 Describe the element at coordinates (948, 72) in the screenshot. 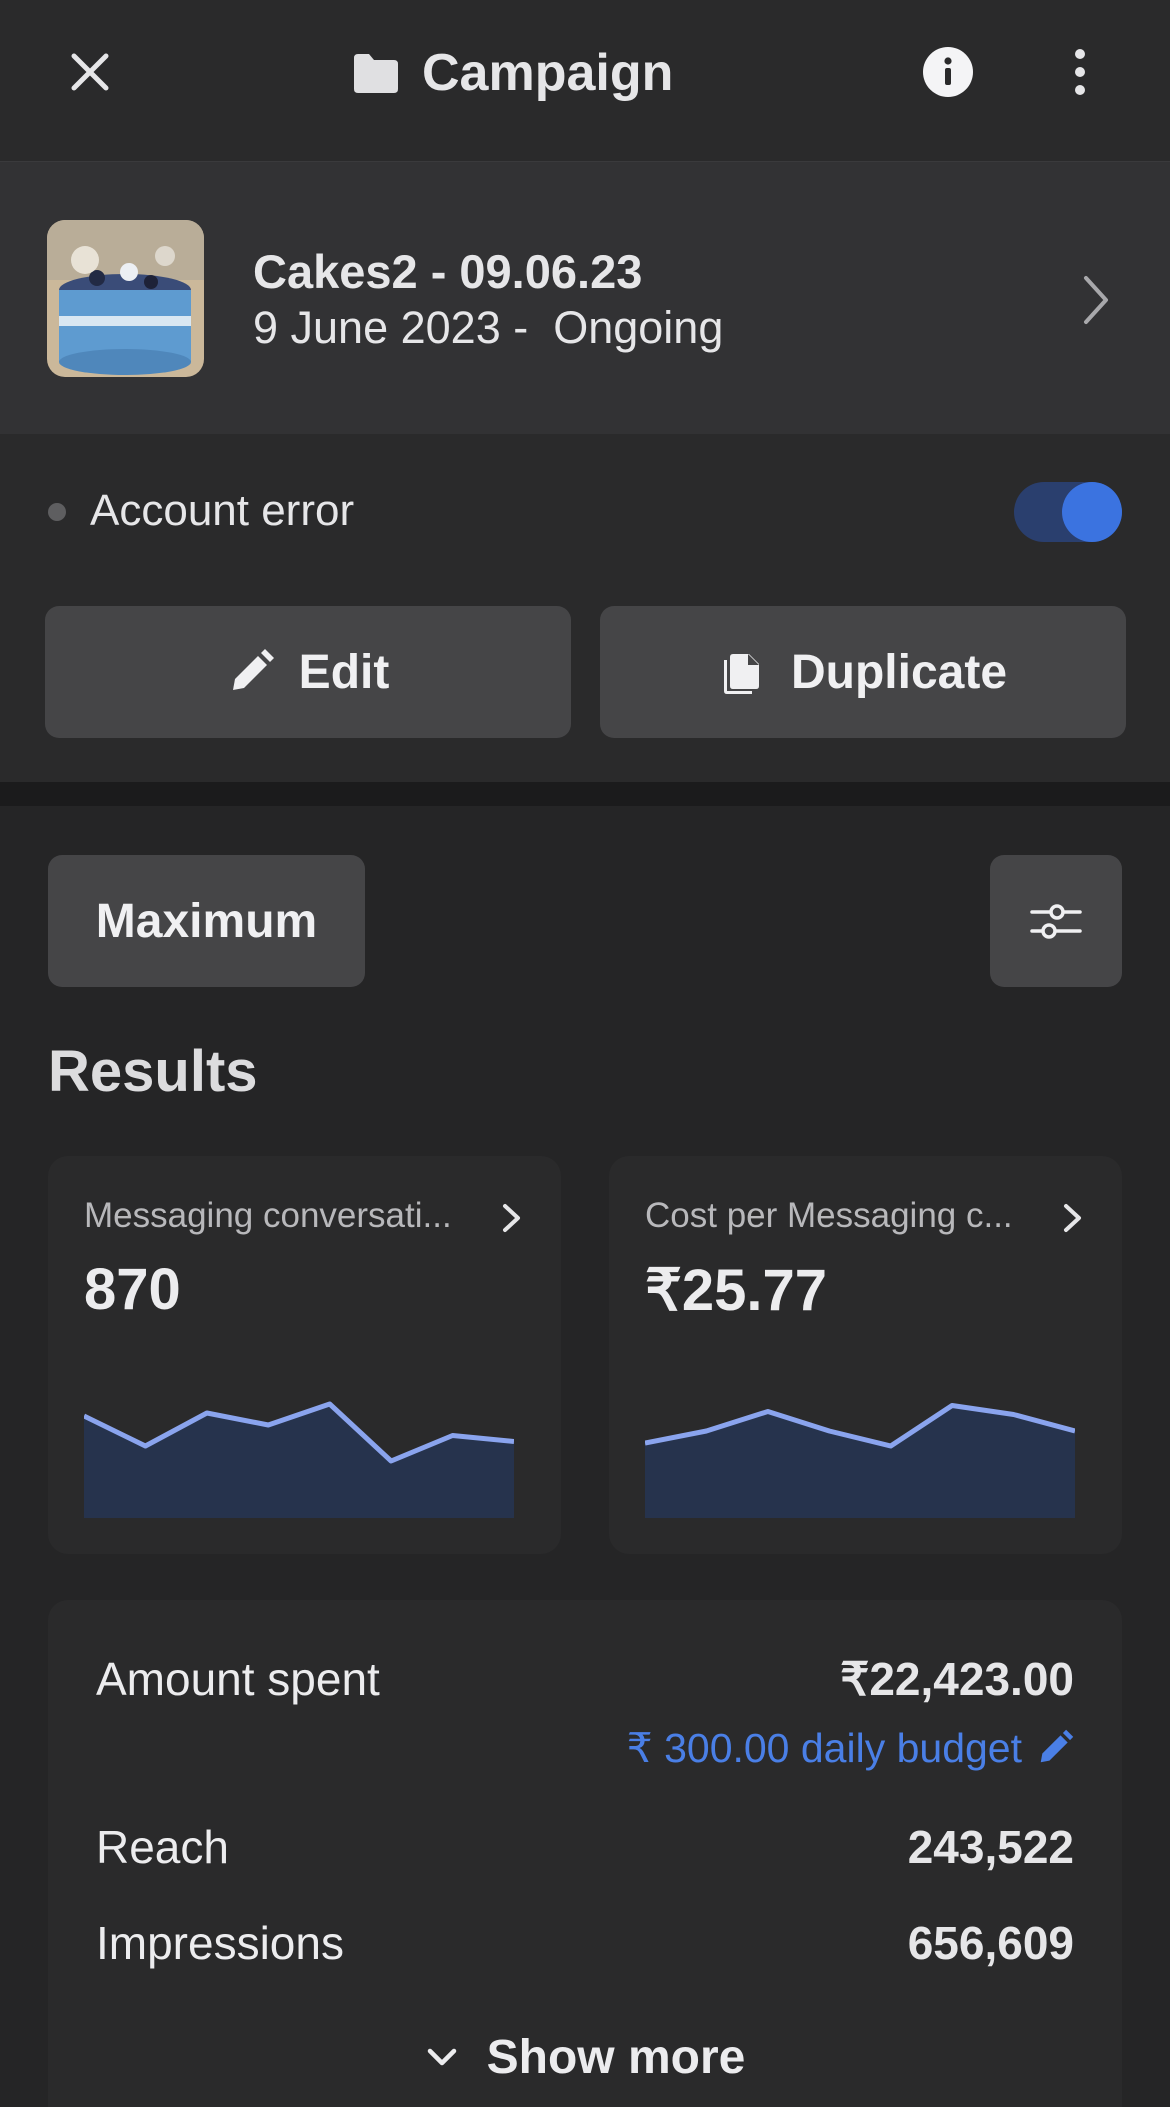

I see `info-icon` at that location.